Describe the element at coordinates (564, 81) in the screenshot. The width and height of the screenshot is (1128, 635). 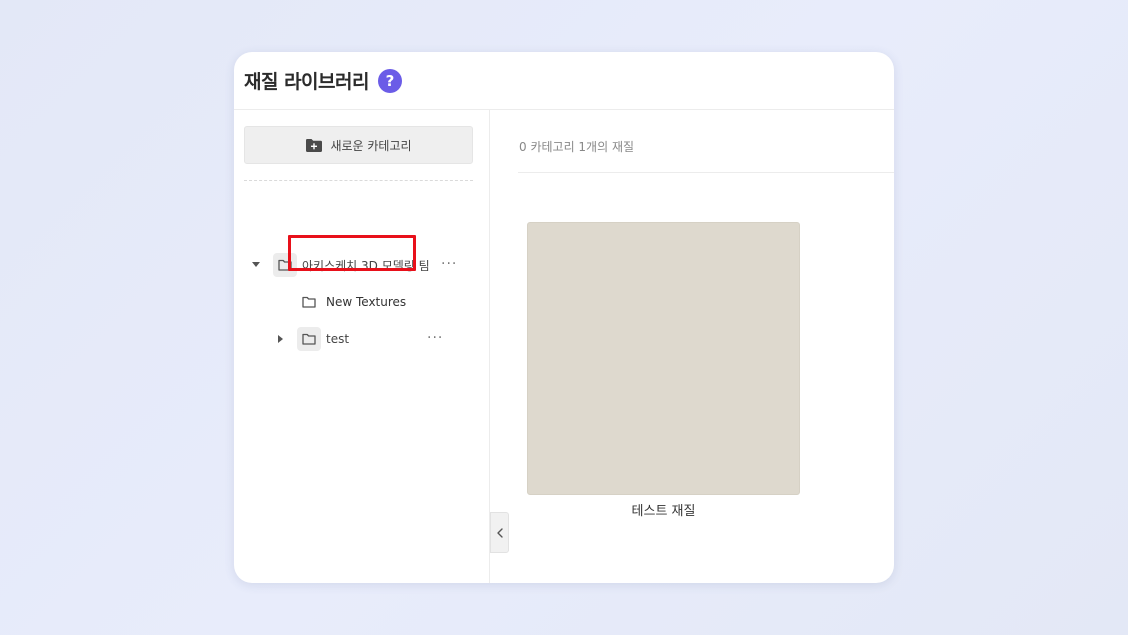
I see `panel-header: 재질 라이브러리 ?` at that location.